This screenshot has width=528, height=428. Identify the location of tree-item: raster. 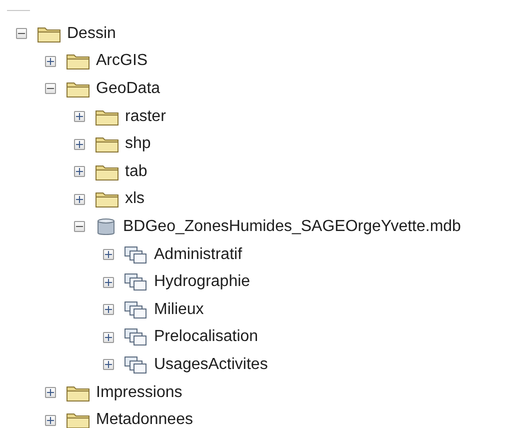
(145, 117).